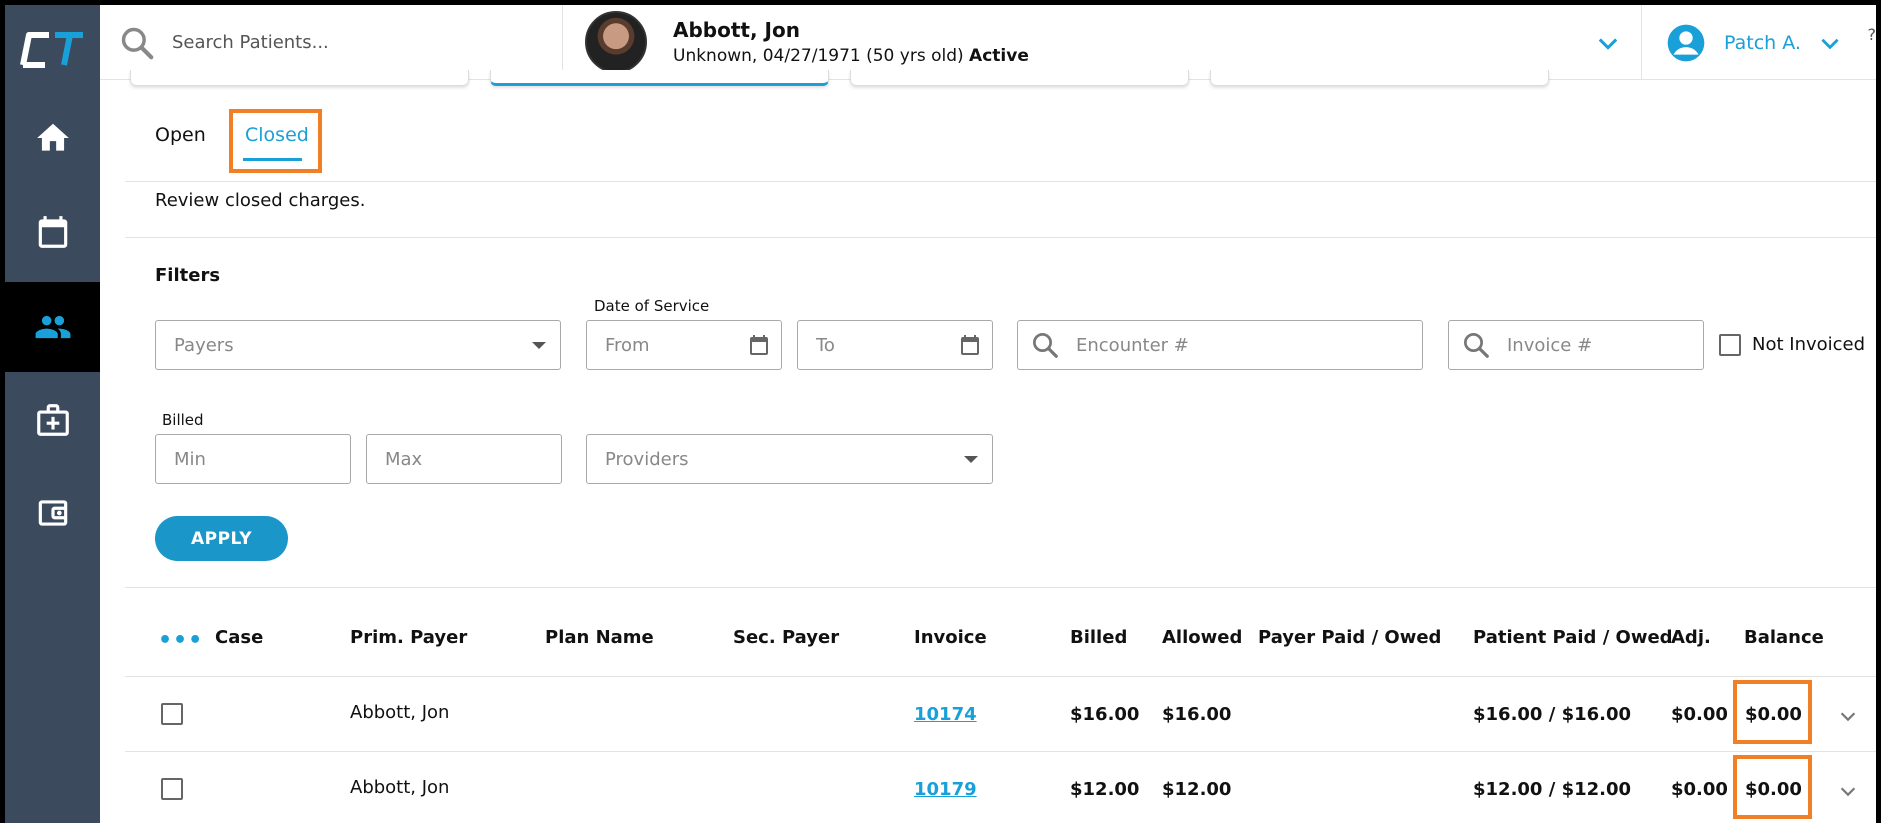 Image resolution: width=1881 pixels, height=823 pixels. I want to click on cell-patient-paid-owed: $12.00 / $12.00, so click(1552, 789).